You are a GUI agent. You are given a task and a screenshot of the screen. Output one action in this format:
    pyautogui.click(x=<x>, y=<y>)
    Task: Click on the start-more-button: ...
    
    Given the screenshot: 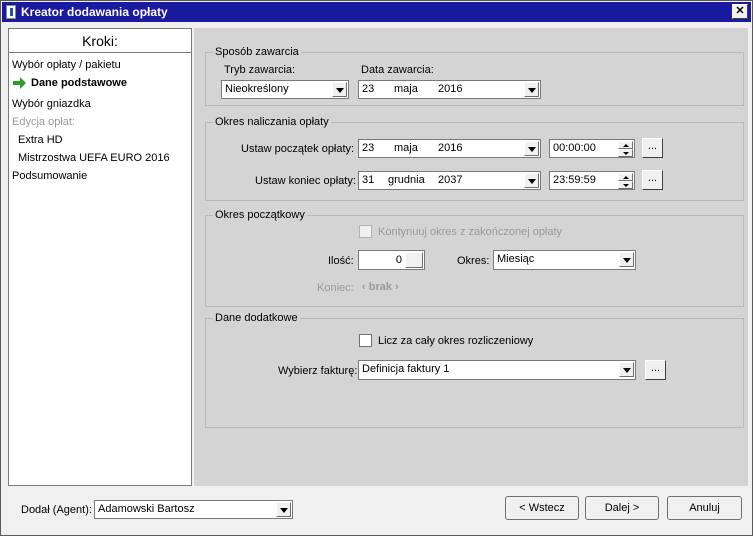 What is the action you would take?
    pyautogui.click(x=652, y=148)
    